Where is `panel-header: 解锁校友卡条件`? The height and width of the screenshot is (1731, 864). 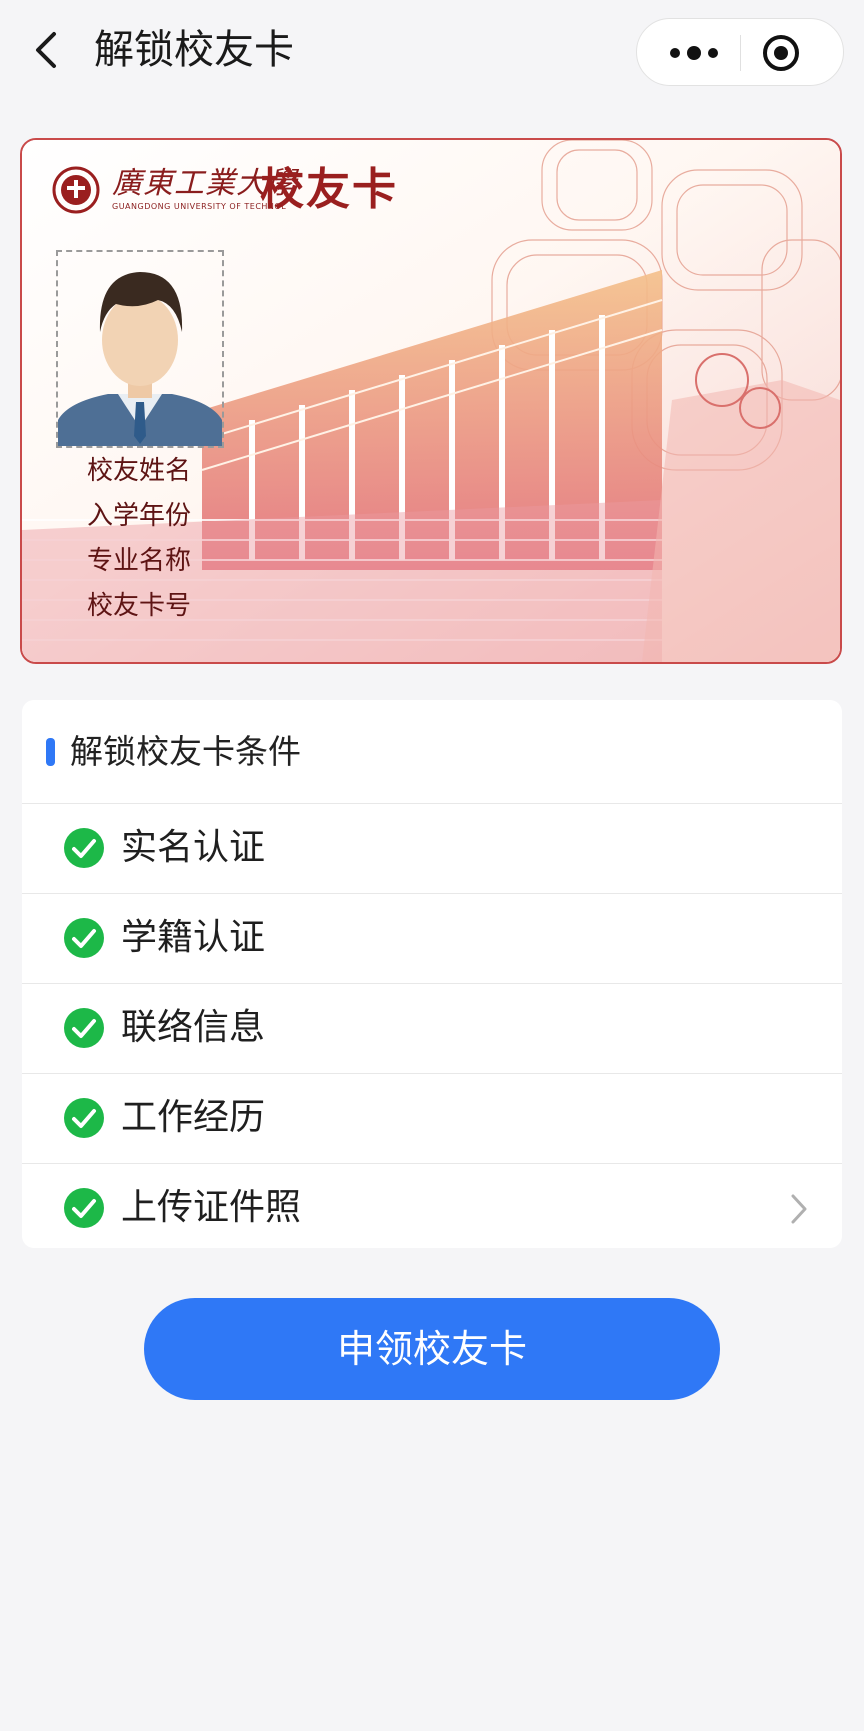
panel-header: 解锁校友卡条件 is located at coordinates (432, 752).